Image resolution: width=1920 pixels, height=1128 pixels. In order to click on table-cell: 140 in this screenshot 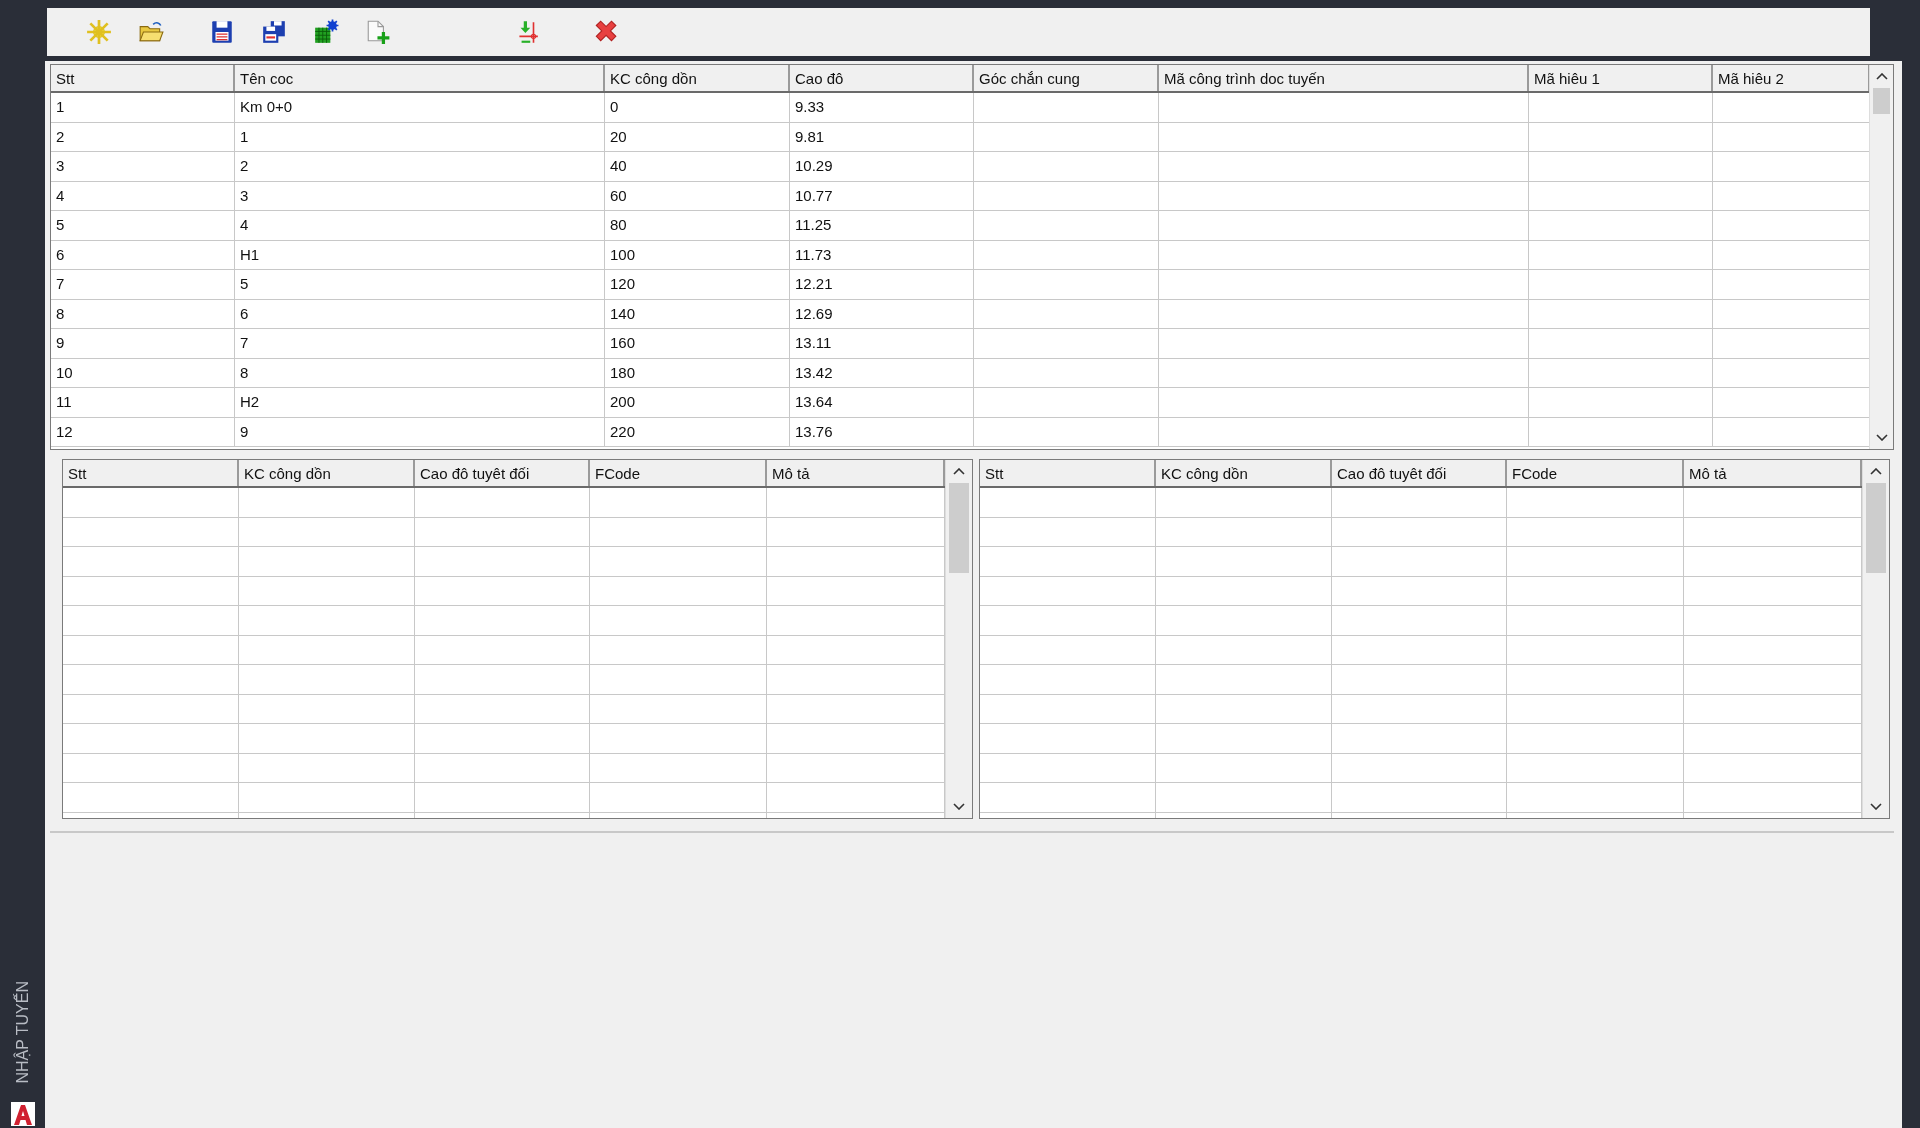, I will do `click(697, 313)`.